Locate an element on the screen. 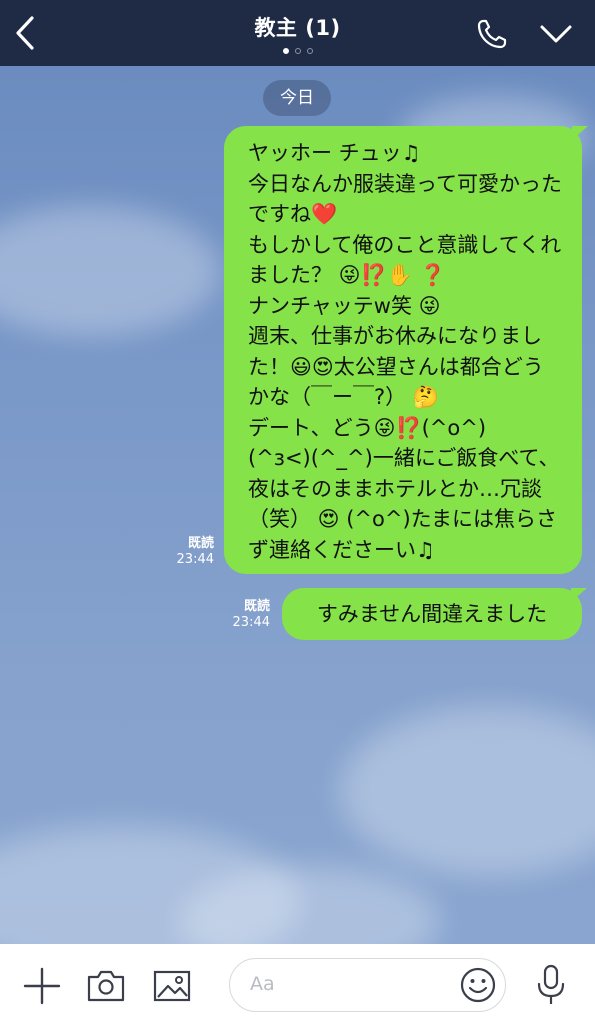  camera-icon is located at coordinates (106, 986).